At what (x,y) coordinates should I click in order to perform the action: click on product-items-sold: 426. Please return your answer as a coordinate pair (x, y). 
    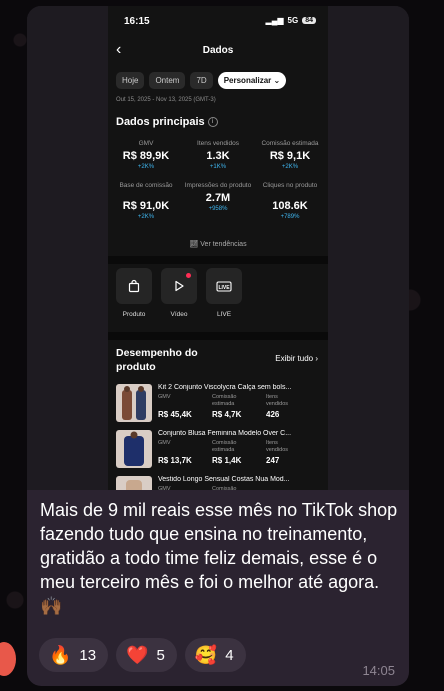
    Looking at the image, I should click on (273, 414).